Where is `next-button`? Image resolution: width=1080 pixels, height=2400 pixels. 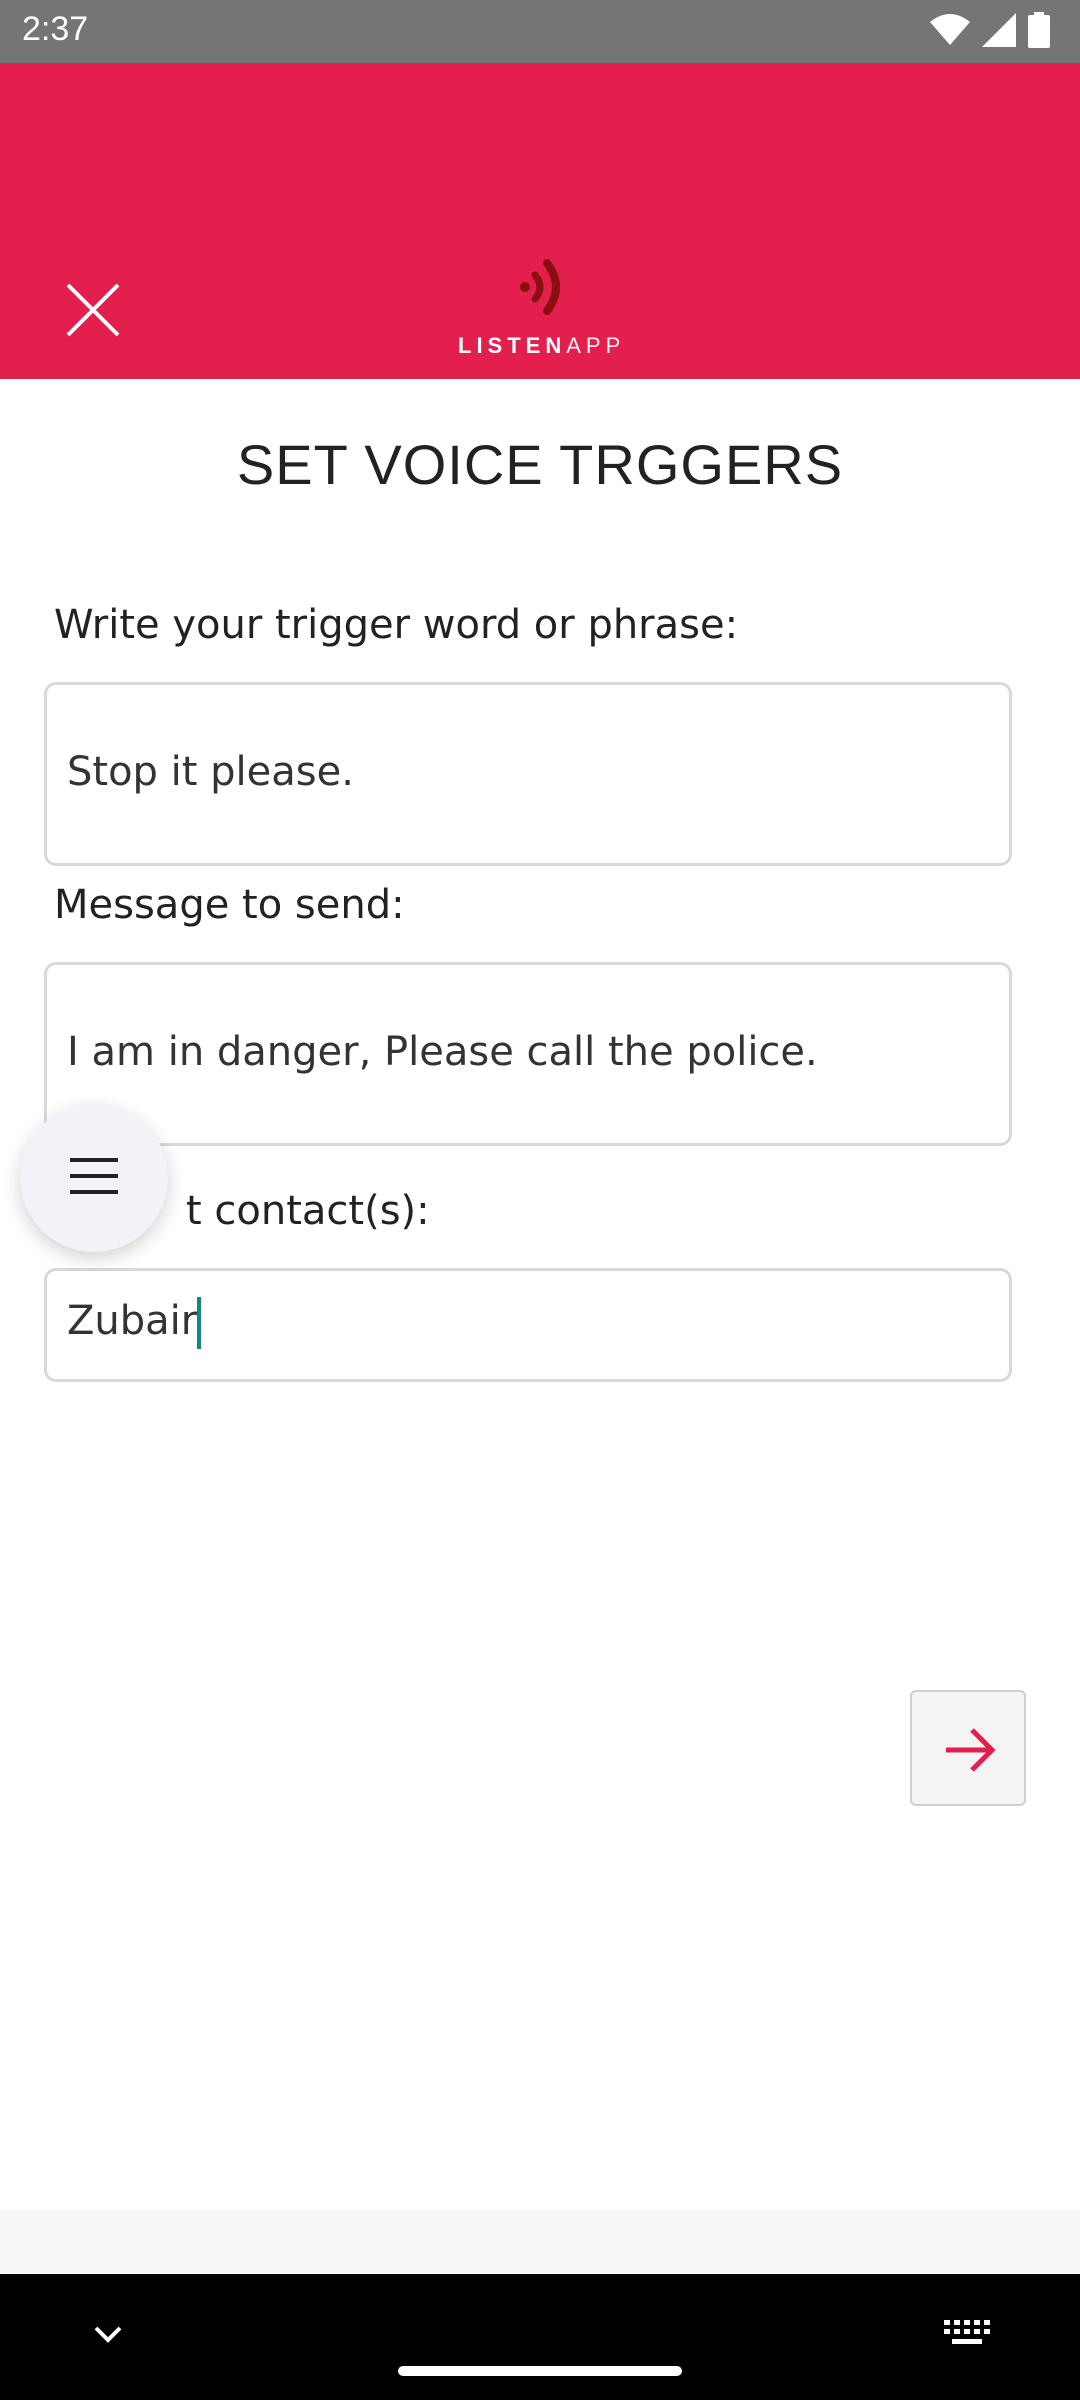 next-button is located at coordinates (968, 1748).